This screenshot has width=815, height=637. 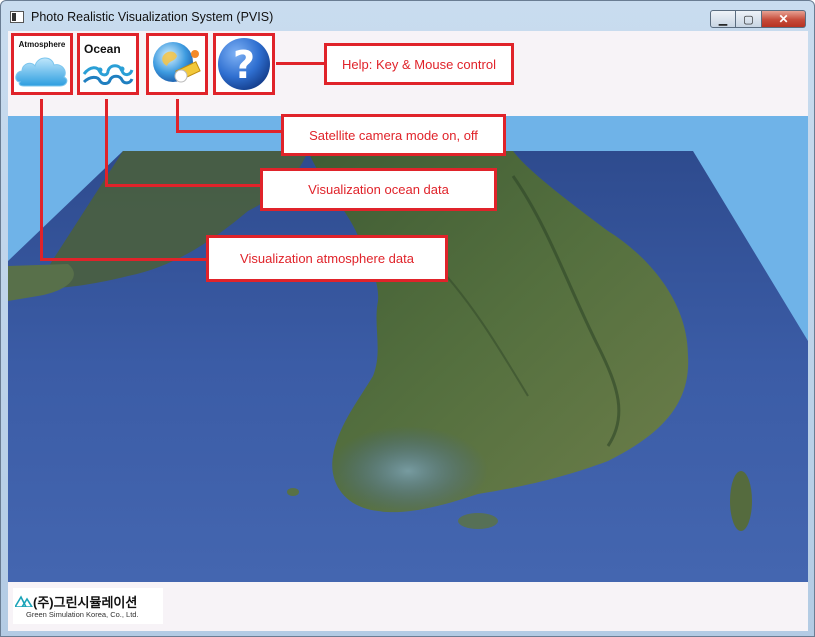 What do you see at coordinates (42, 44) in the screenshot?
I see `atmosphere-label: Atmosphere` at bounding box center [42, 44].